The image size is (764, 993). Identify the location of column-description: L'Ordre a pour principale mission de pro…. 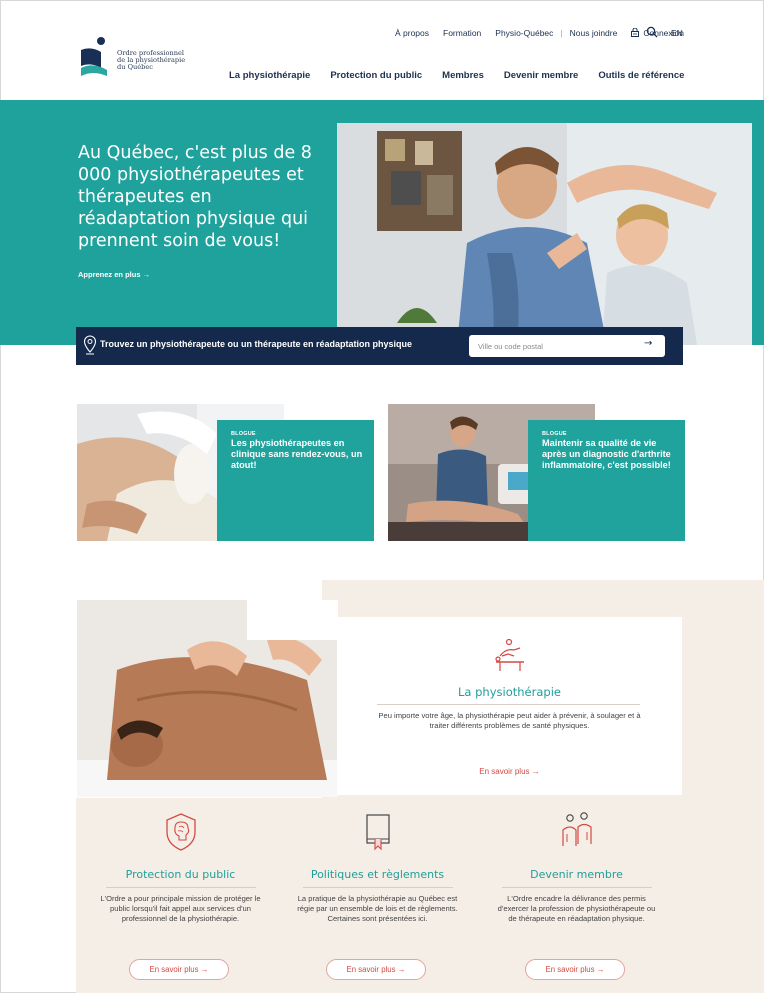
(180, 908).